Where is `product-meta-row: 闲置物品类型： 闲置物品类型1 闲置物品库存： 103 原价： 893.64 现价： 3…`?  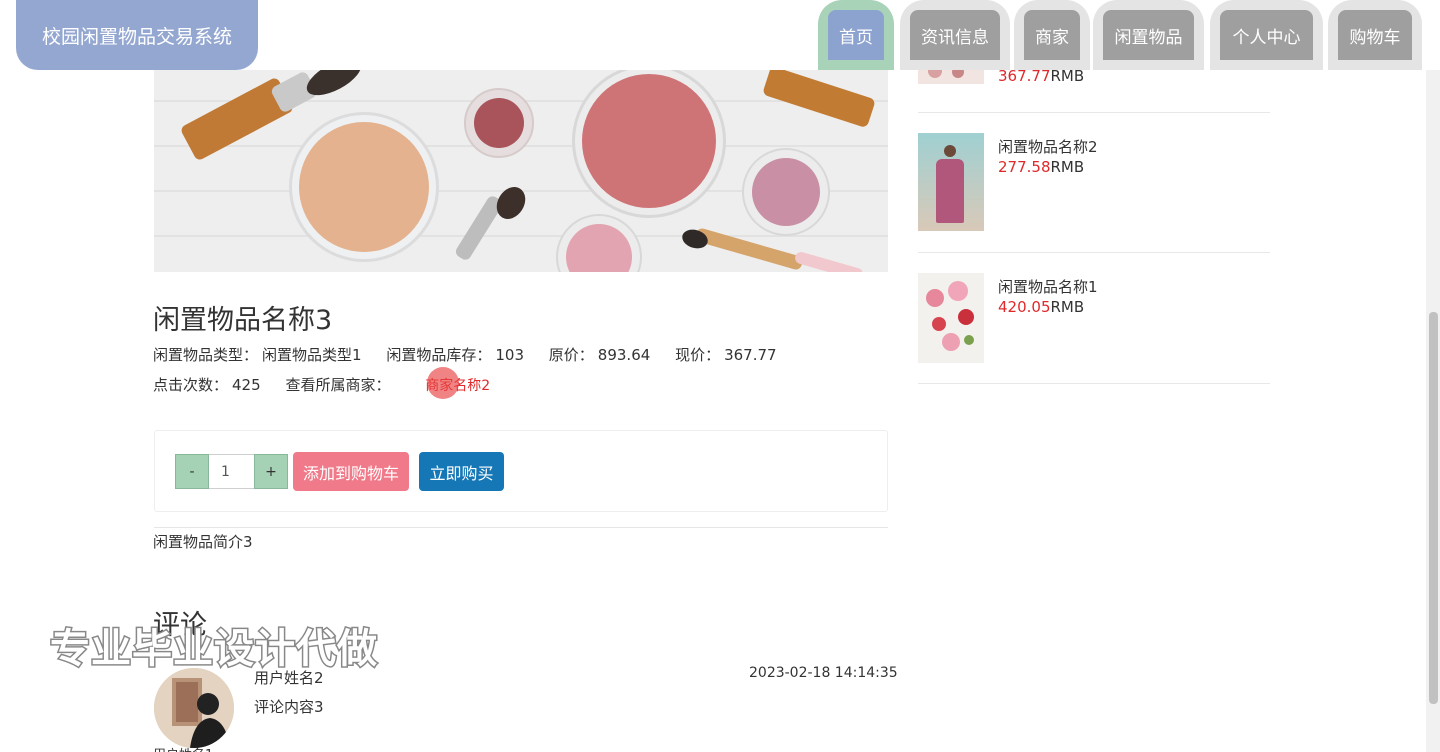
product-meta-row: 闲置物品类型： 闲置物品类型1 闲置物品库存： 103 原价： 893.64 现价： 3… is located at coordinates (467, 354).